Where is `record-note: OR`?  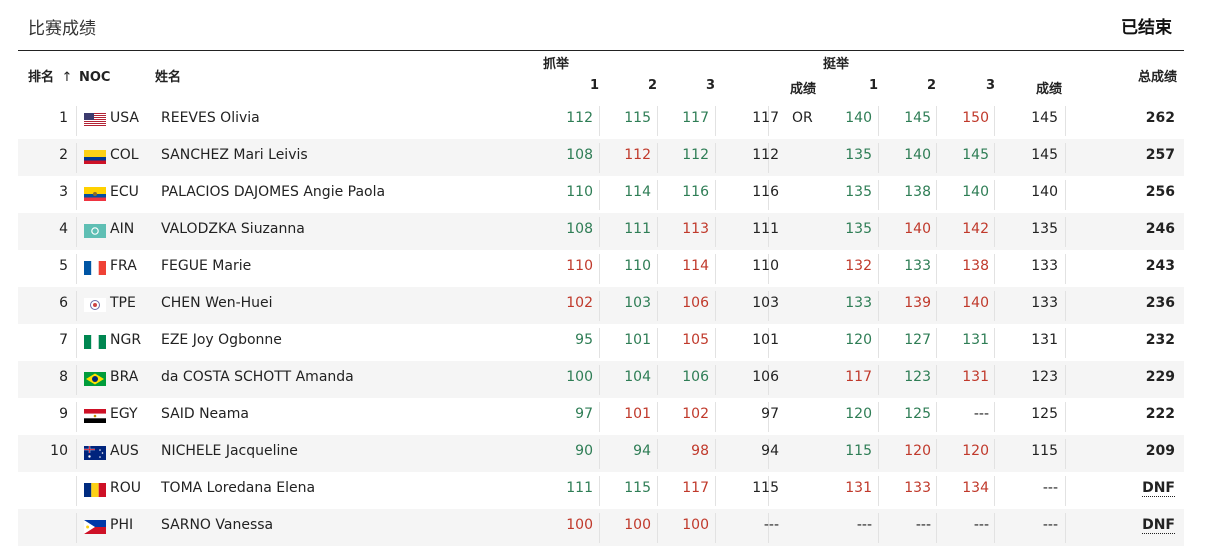 record-note: OR is located at coordinates (802, 118).